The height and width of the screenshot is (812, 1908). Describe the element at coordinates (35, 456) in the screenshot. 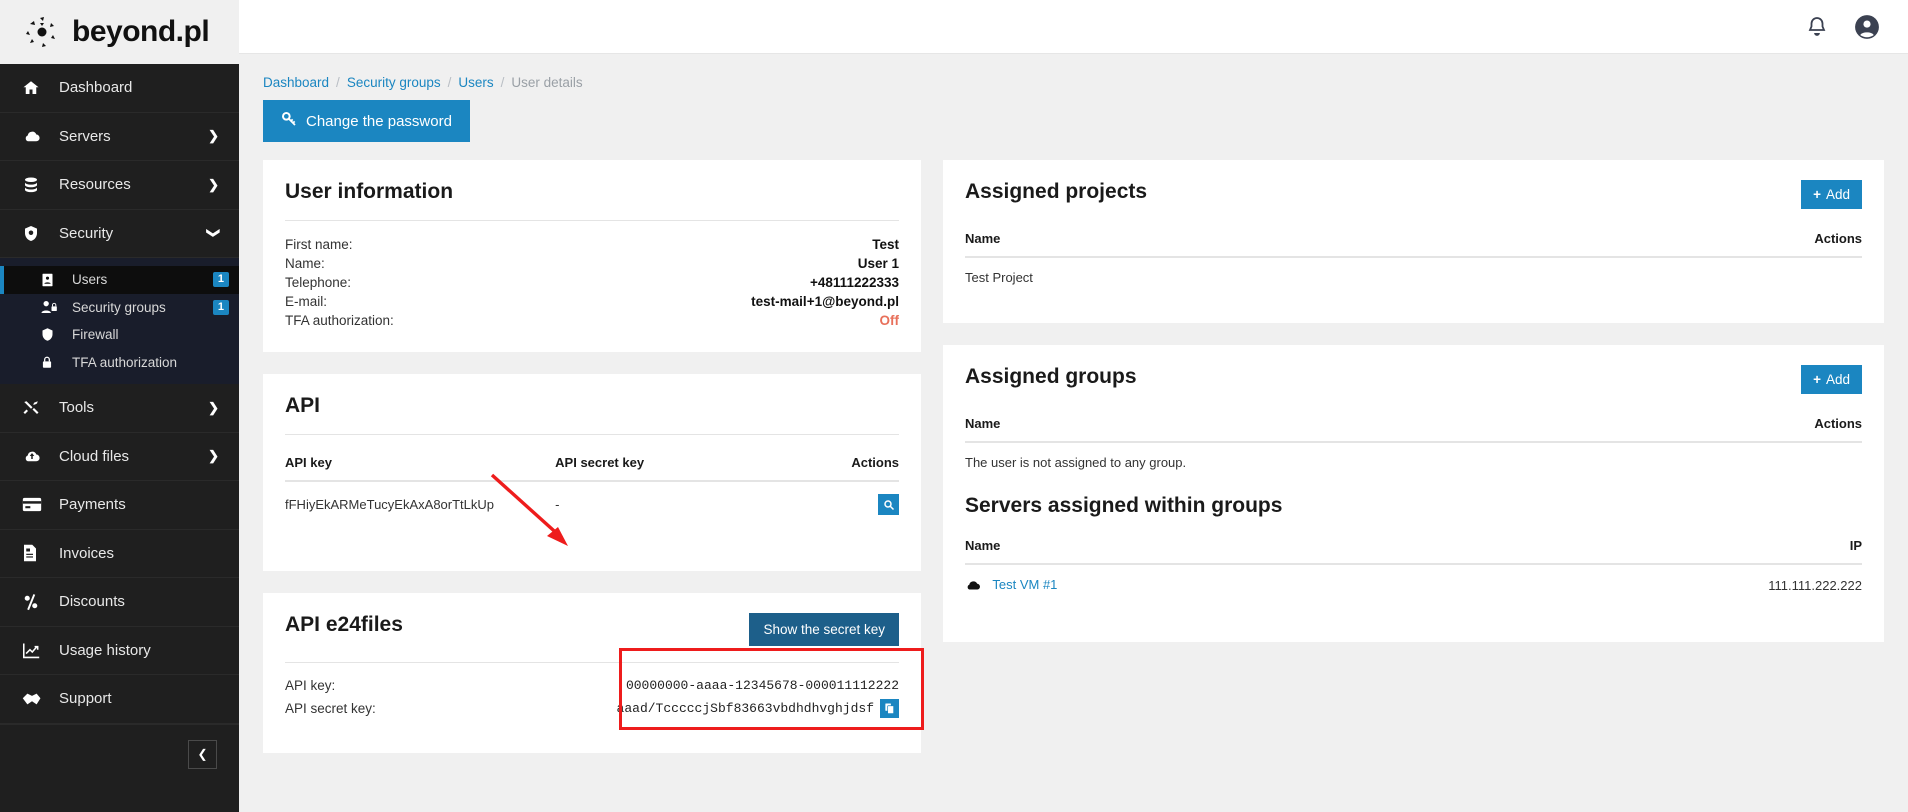

I see `cloud-upload-icon` at that location.